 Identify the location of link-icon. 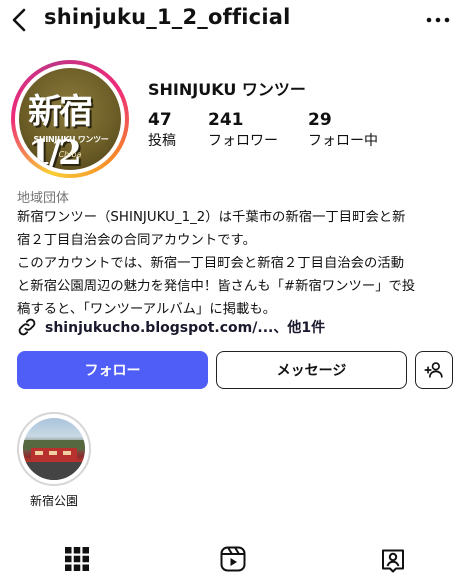
(27, 327).